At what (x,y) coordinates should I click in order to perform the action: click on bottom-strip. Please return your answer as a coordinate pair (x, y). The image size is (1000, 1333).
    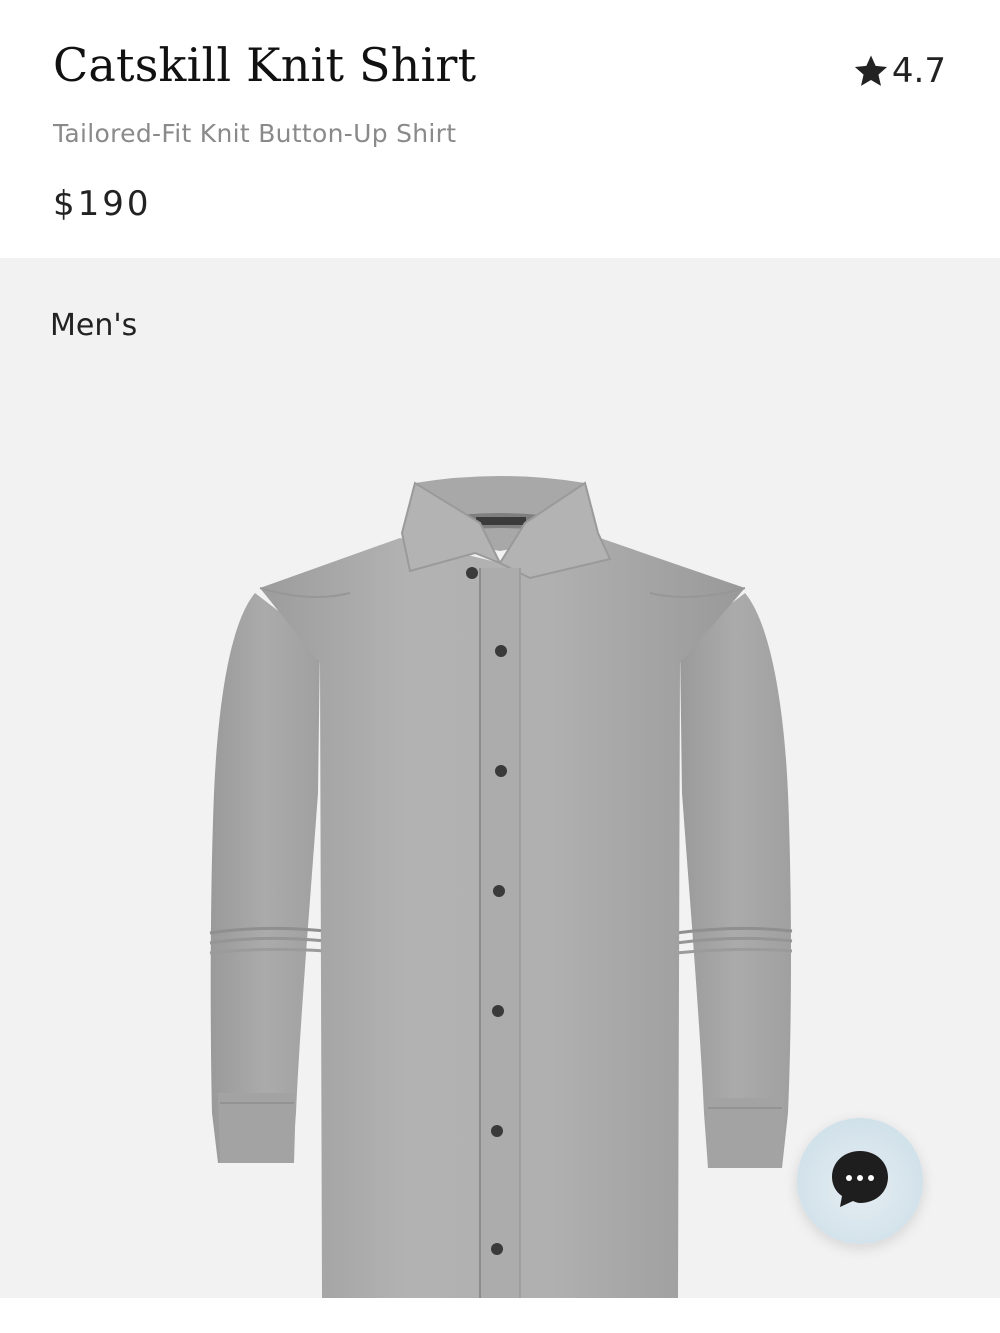
    Looking at the image, I should click on (500, 1315).